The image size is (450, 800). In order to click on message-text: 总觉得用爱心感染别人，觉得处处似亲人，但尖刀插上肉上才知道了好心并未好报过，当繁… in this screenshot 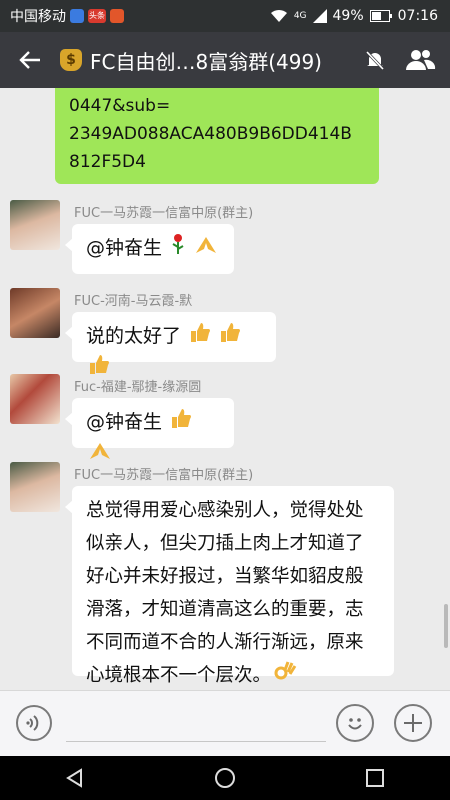, I will do `click(225, 593)`.